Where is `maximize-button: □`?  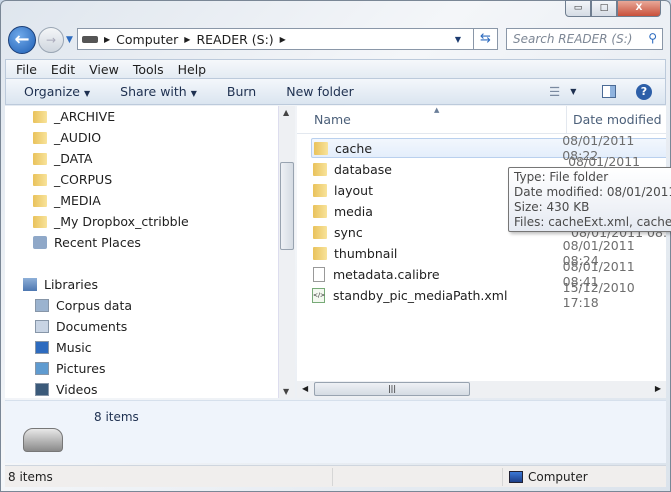 maximize-button: □ is located at coordinates (604, 8).